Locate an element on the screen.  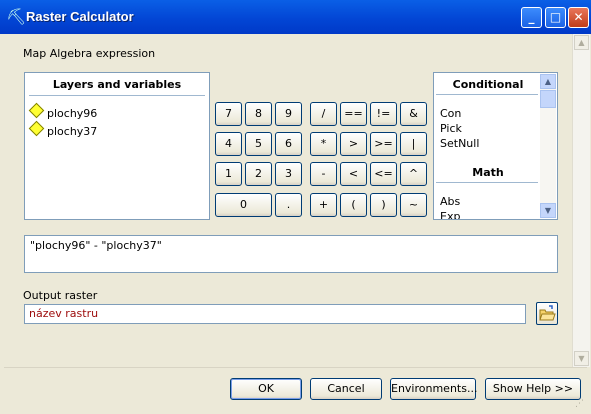
window-title: Raster Calculator is located at coordinates (80, 16).